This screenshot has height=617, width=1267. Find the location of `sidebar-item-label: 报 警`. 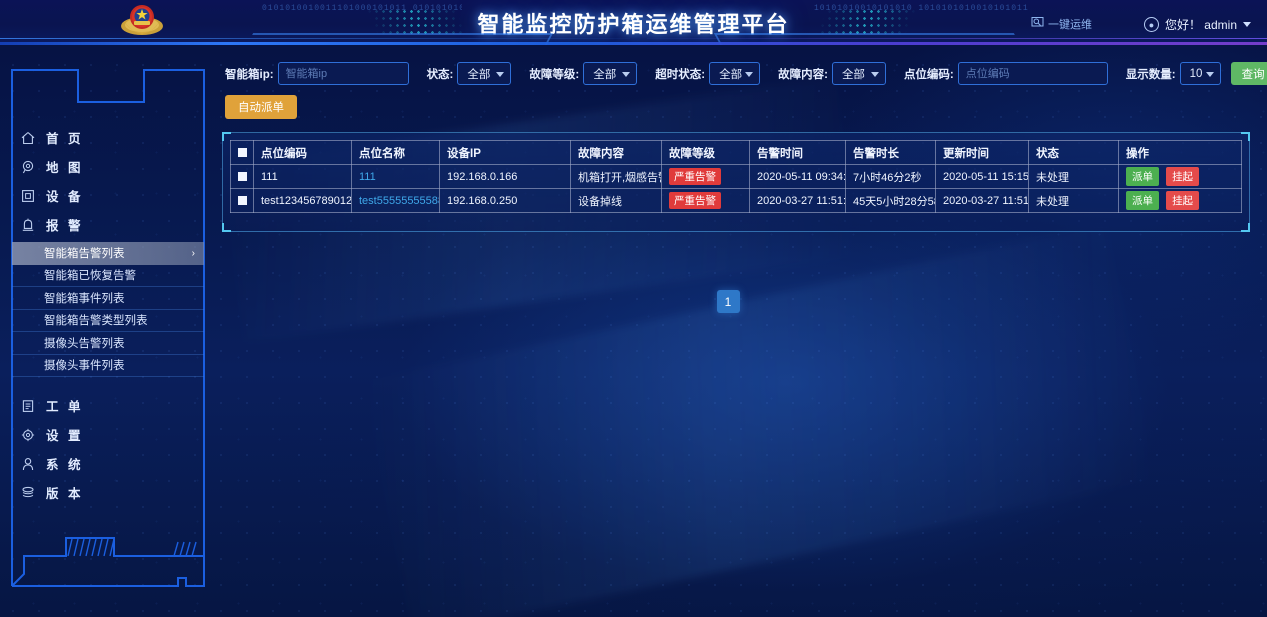

sidebar-item-label: 报 警 is located at coordinates (65, 226).